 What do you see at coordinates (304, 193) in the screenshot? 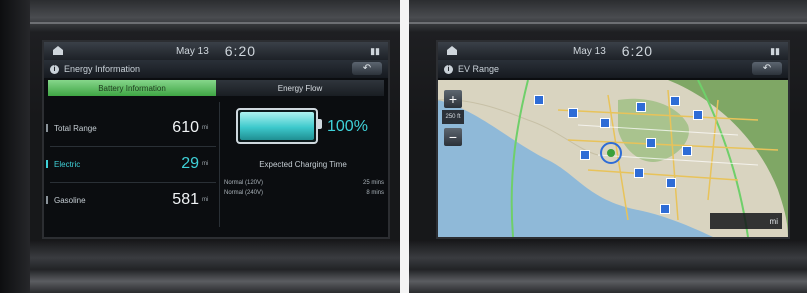
I see `charging-row: Normal (240V) 8 mins` at bounding box center [304, 193].